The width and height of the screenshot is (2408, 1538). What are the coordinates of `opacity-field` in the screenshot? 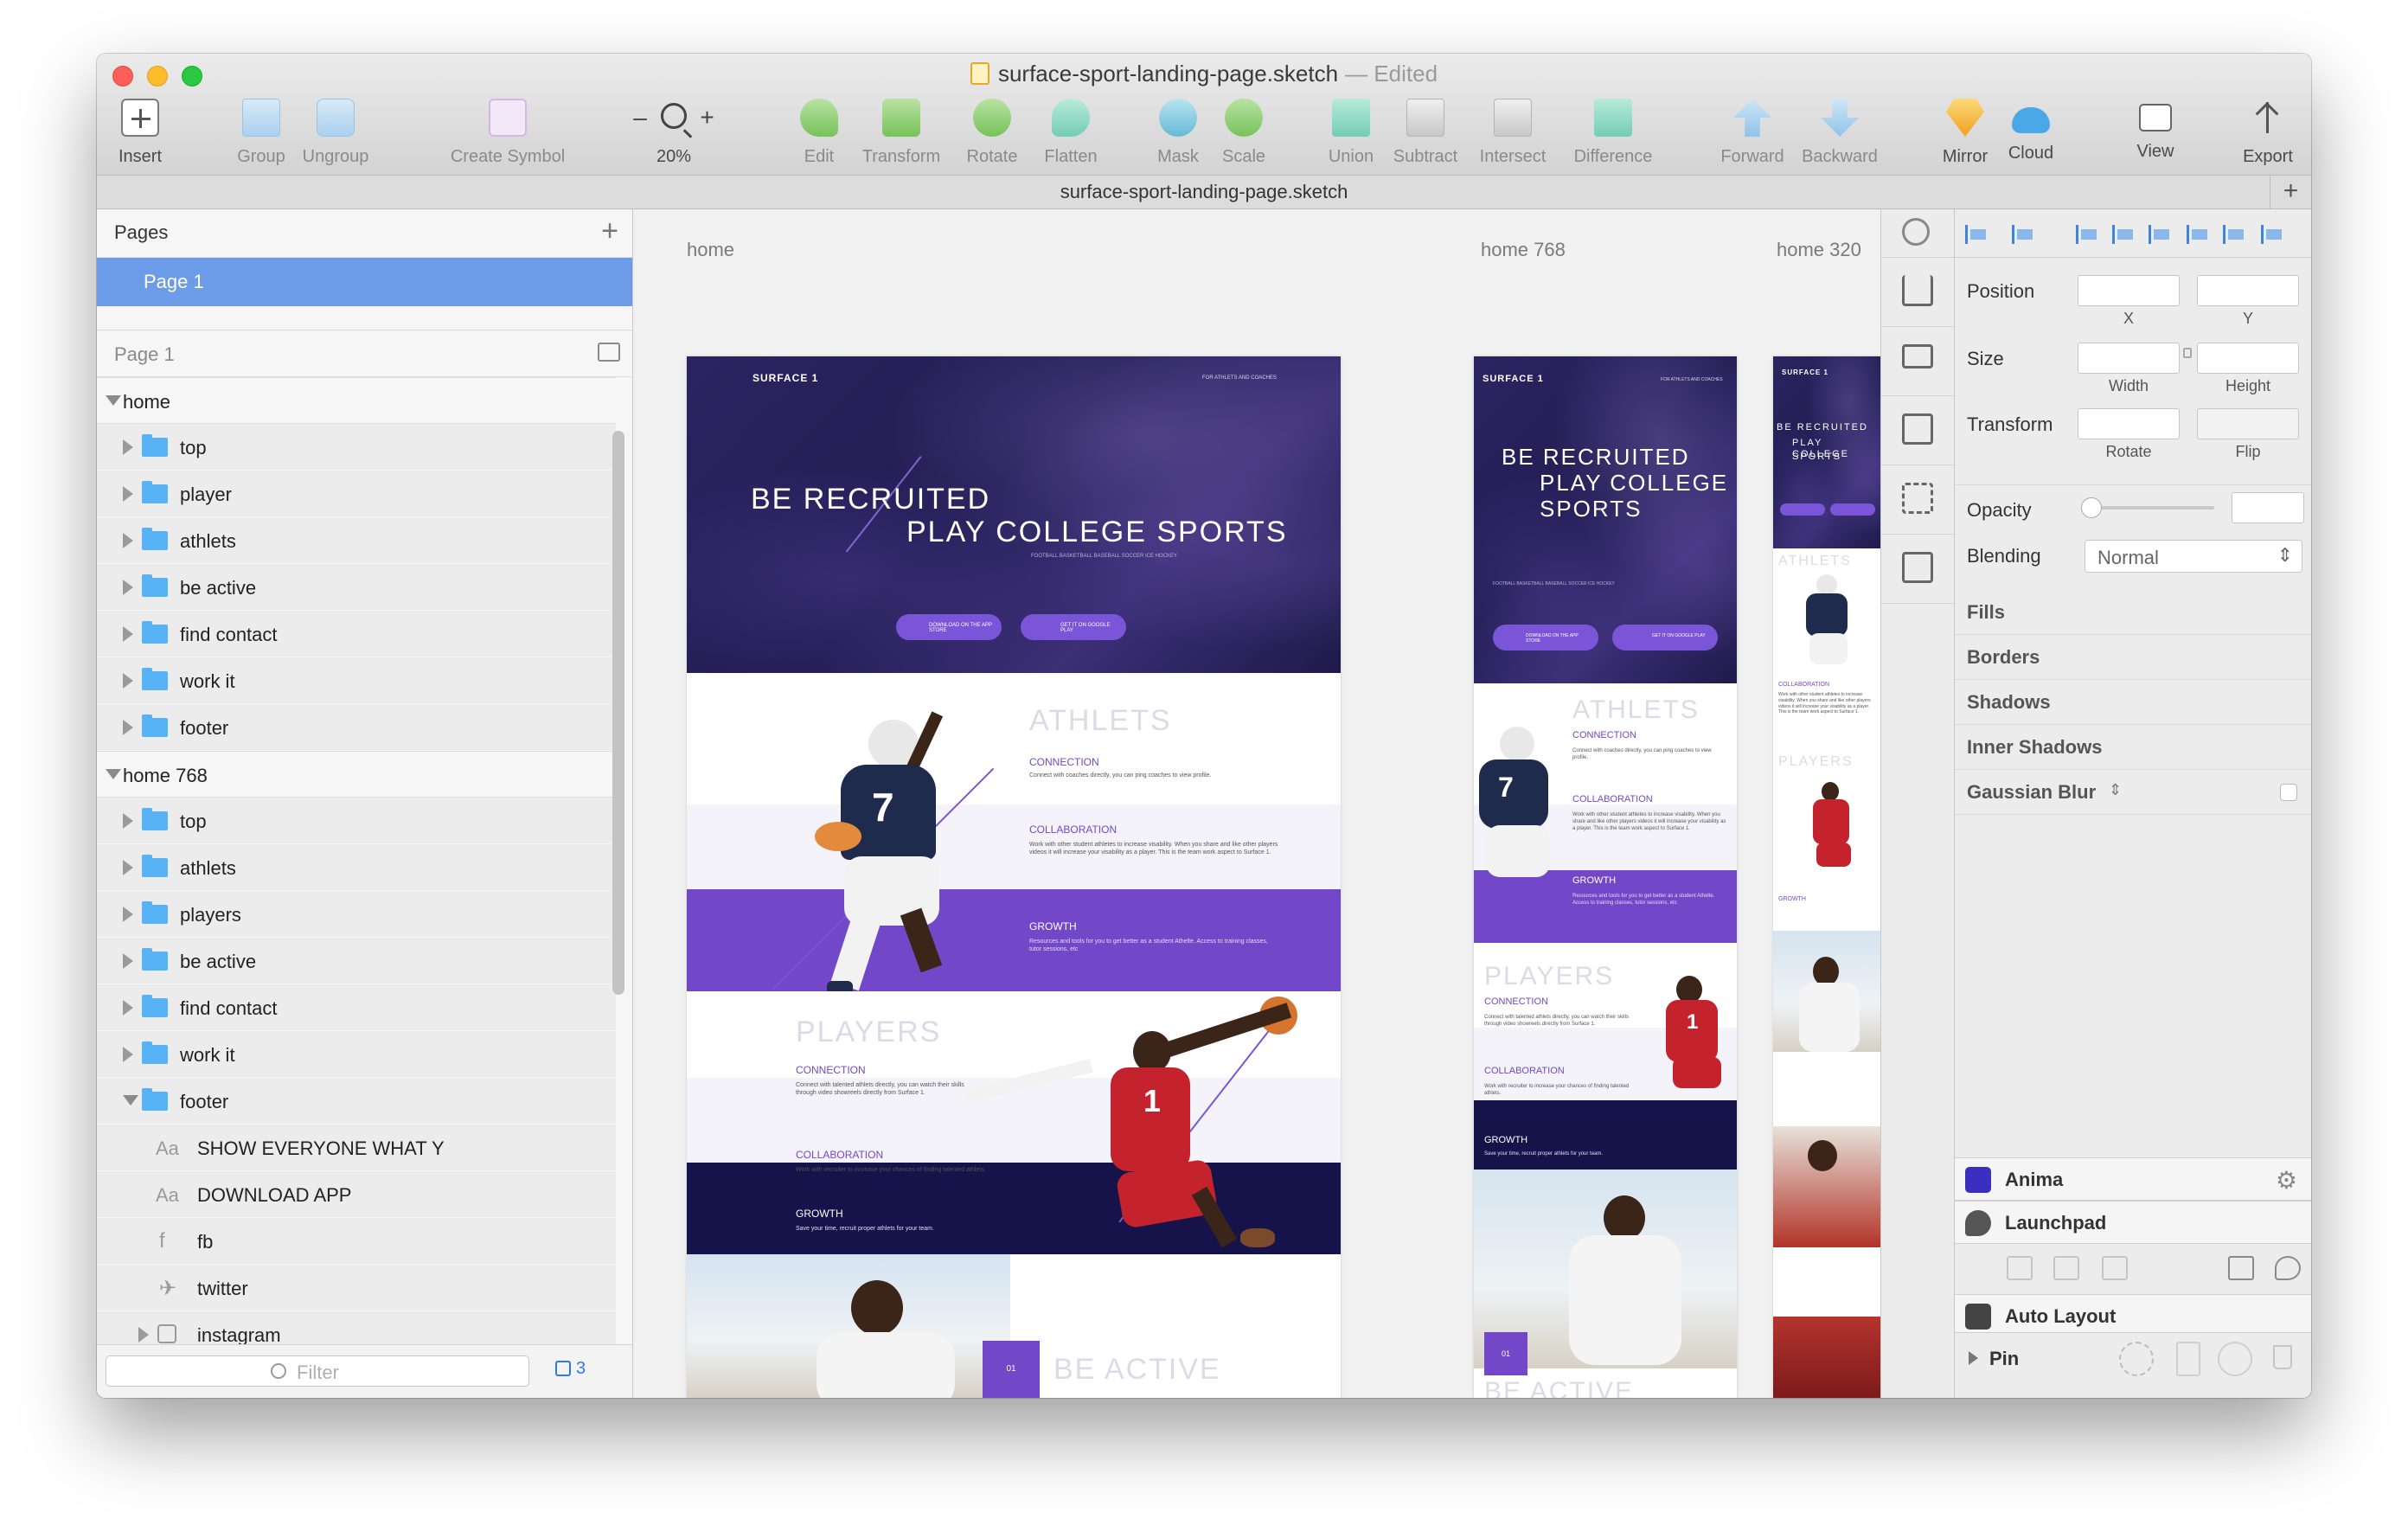 It's located at (2268, 508).